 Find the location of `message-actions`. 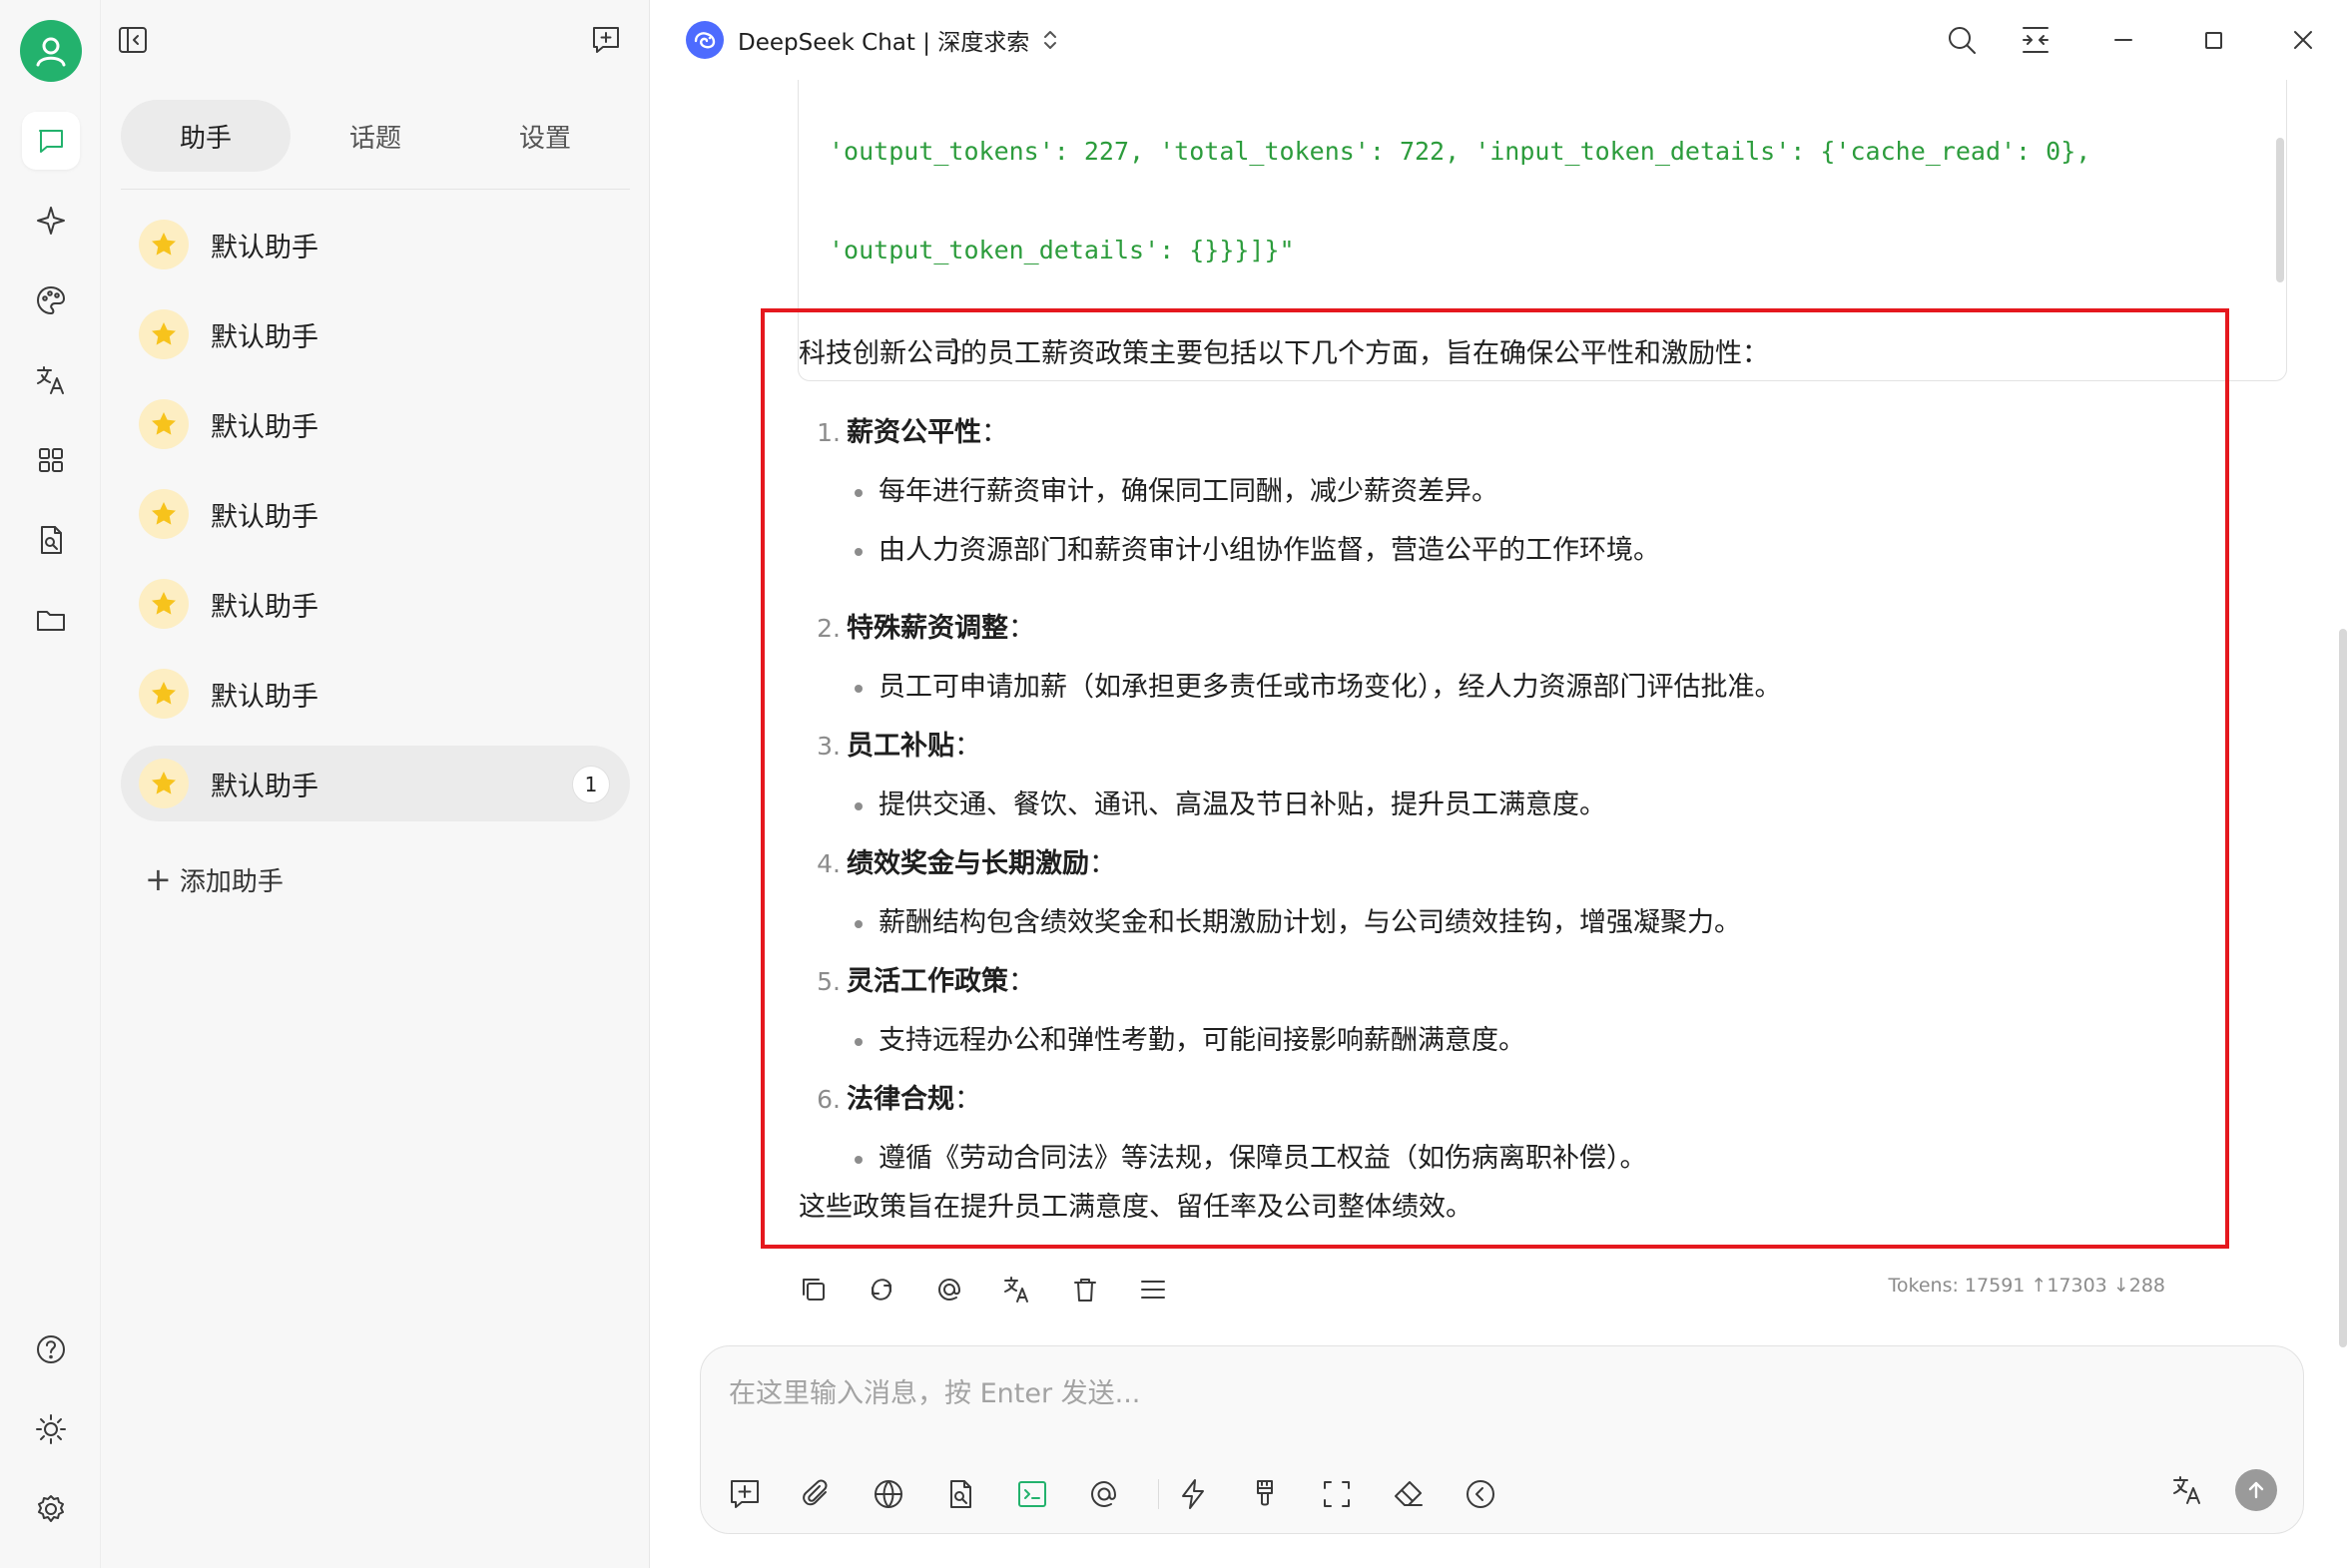

message-actions is located at coordinates (1001, 1289).